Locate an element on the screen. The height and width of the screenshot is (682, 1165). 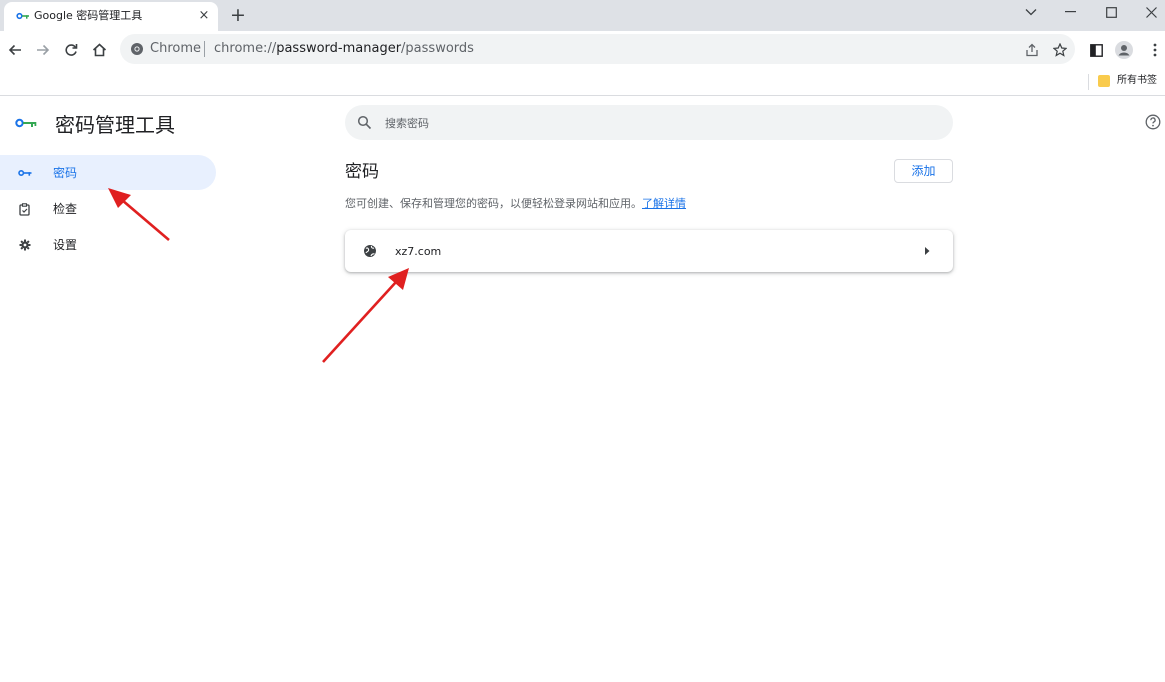
maximize-icon is located at coordinates (1111, 12).